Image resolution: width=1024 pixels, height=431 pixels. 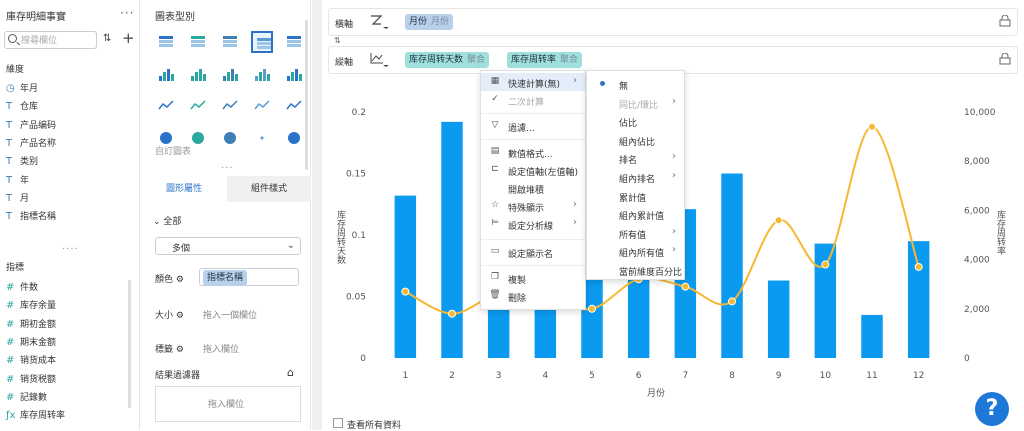 What do you see at coordinates (228, 246) in the screenshot?
I see `mark-type-select: 多個 ⌄` at bounding box center [228, 246].